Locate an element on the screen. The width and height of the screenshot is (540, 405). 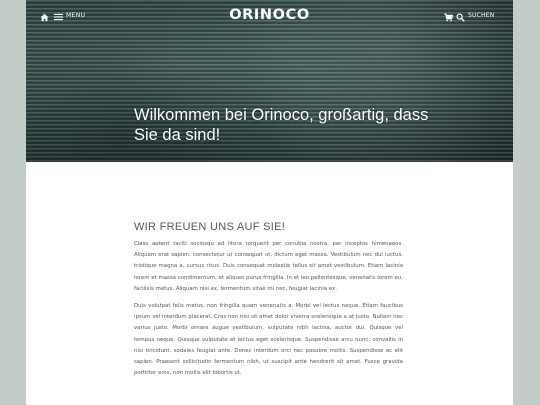
site-logo: ORINOCO is located at coordinates (269, 15).